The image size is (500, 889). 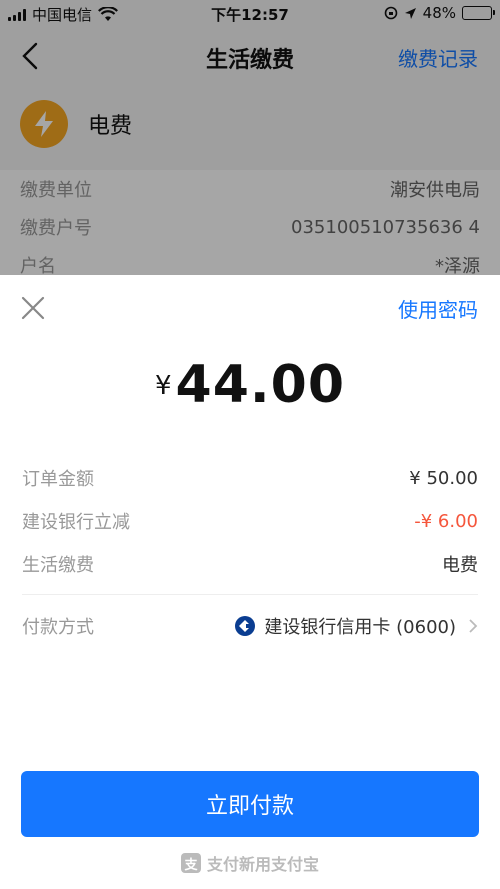 I want to click on detail-row-category: 生活缴费 电费, so click(x=250, y=564).